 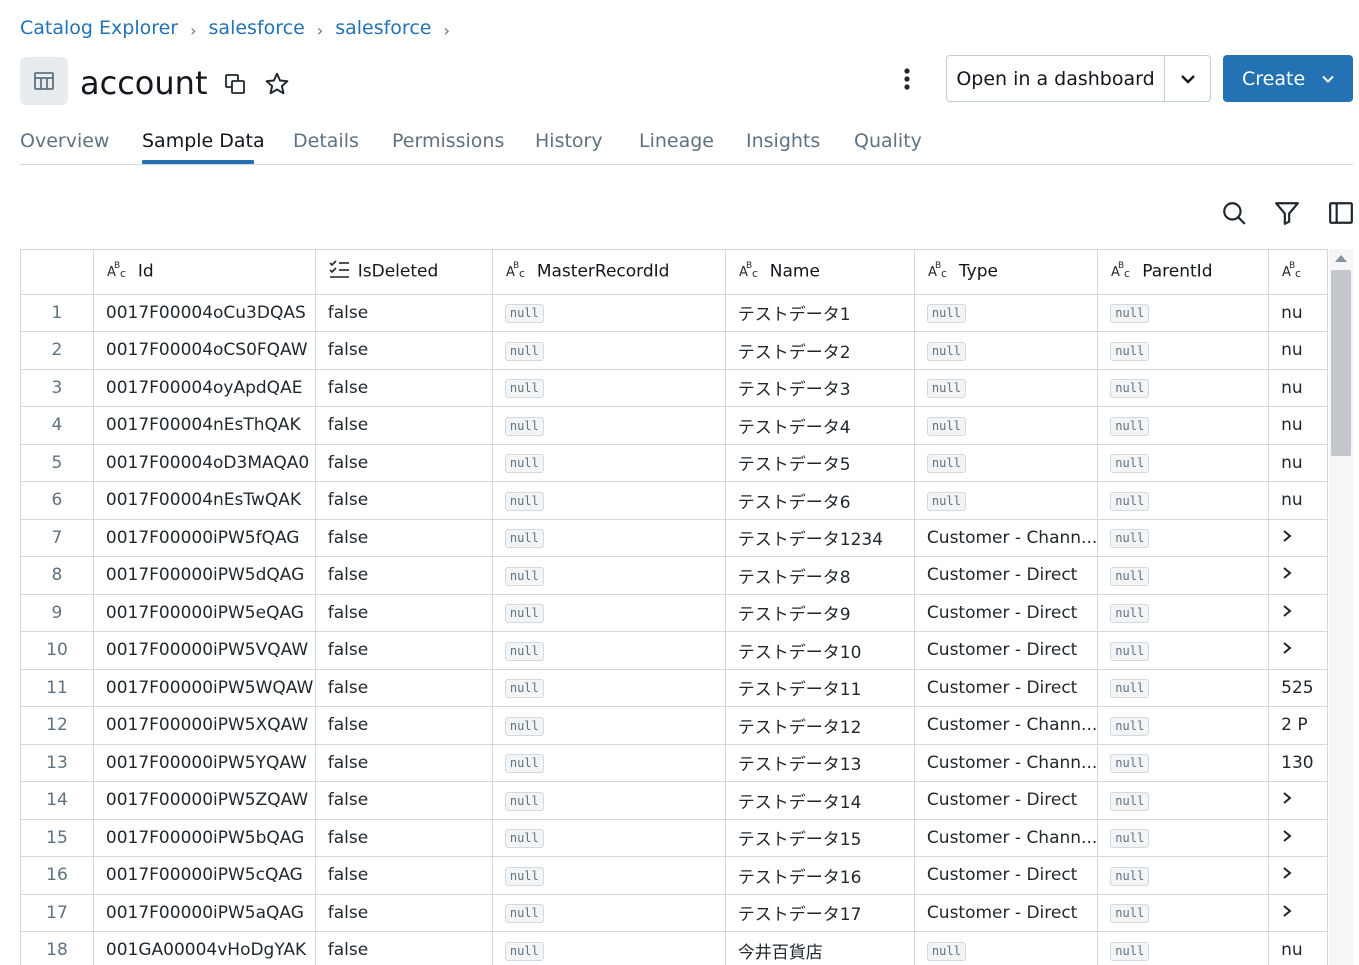 I want to click on tab-lineage: Lineage, so click(x=676, y=141).